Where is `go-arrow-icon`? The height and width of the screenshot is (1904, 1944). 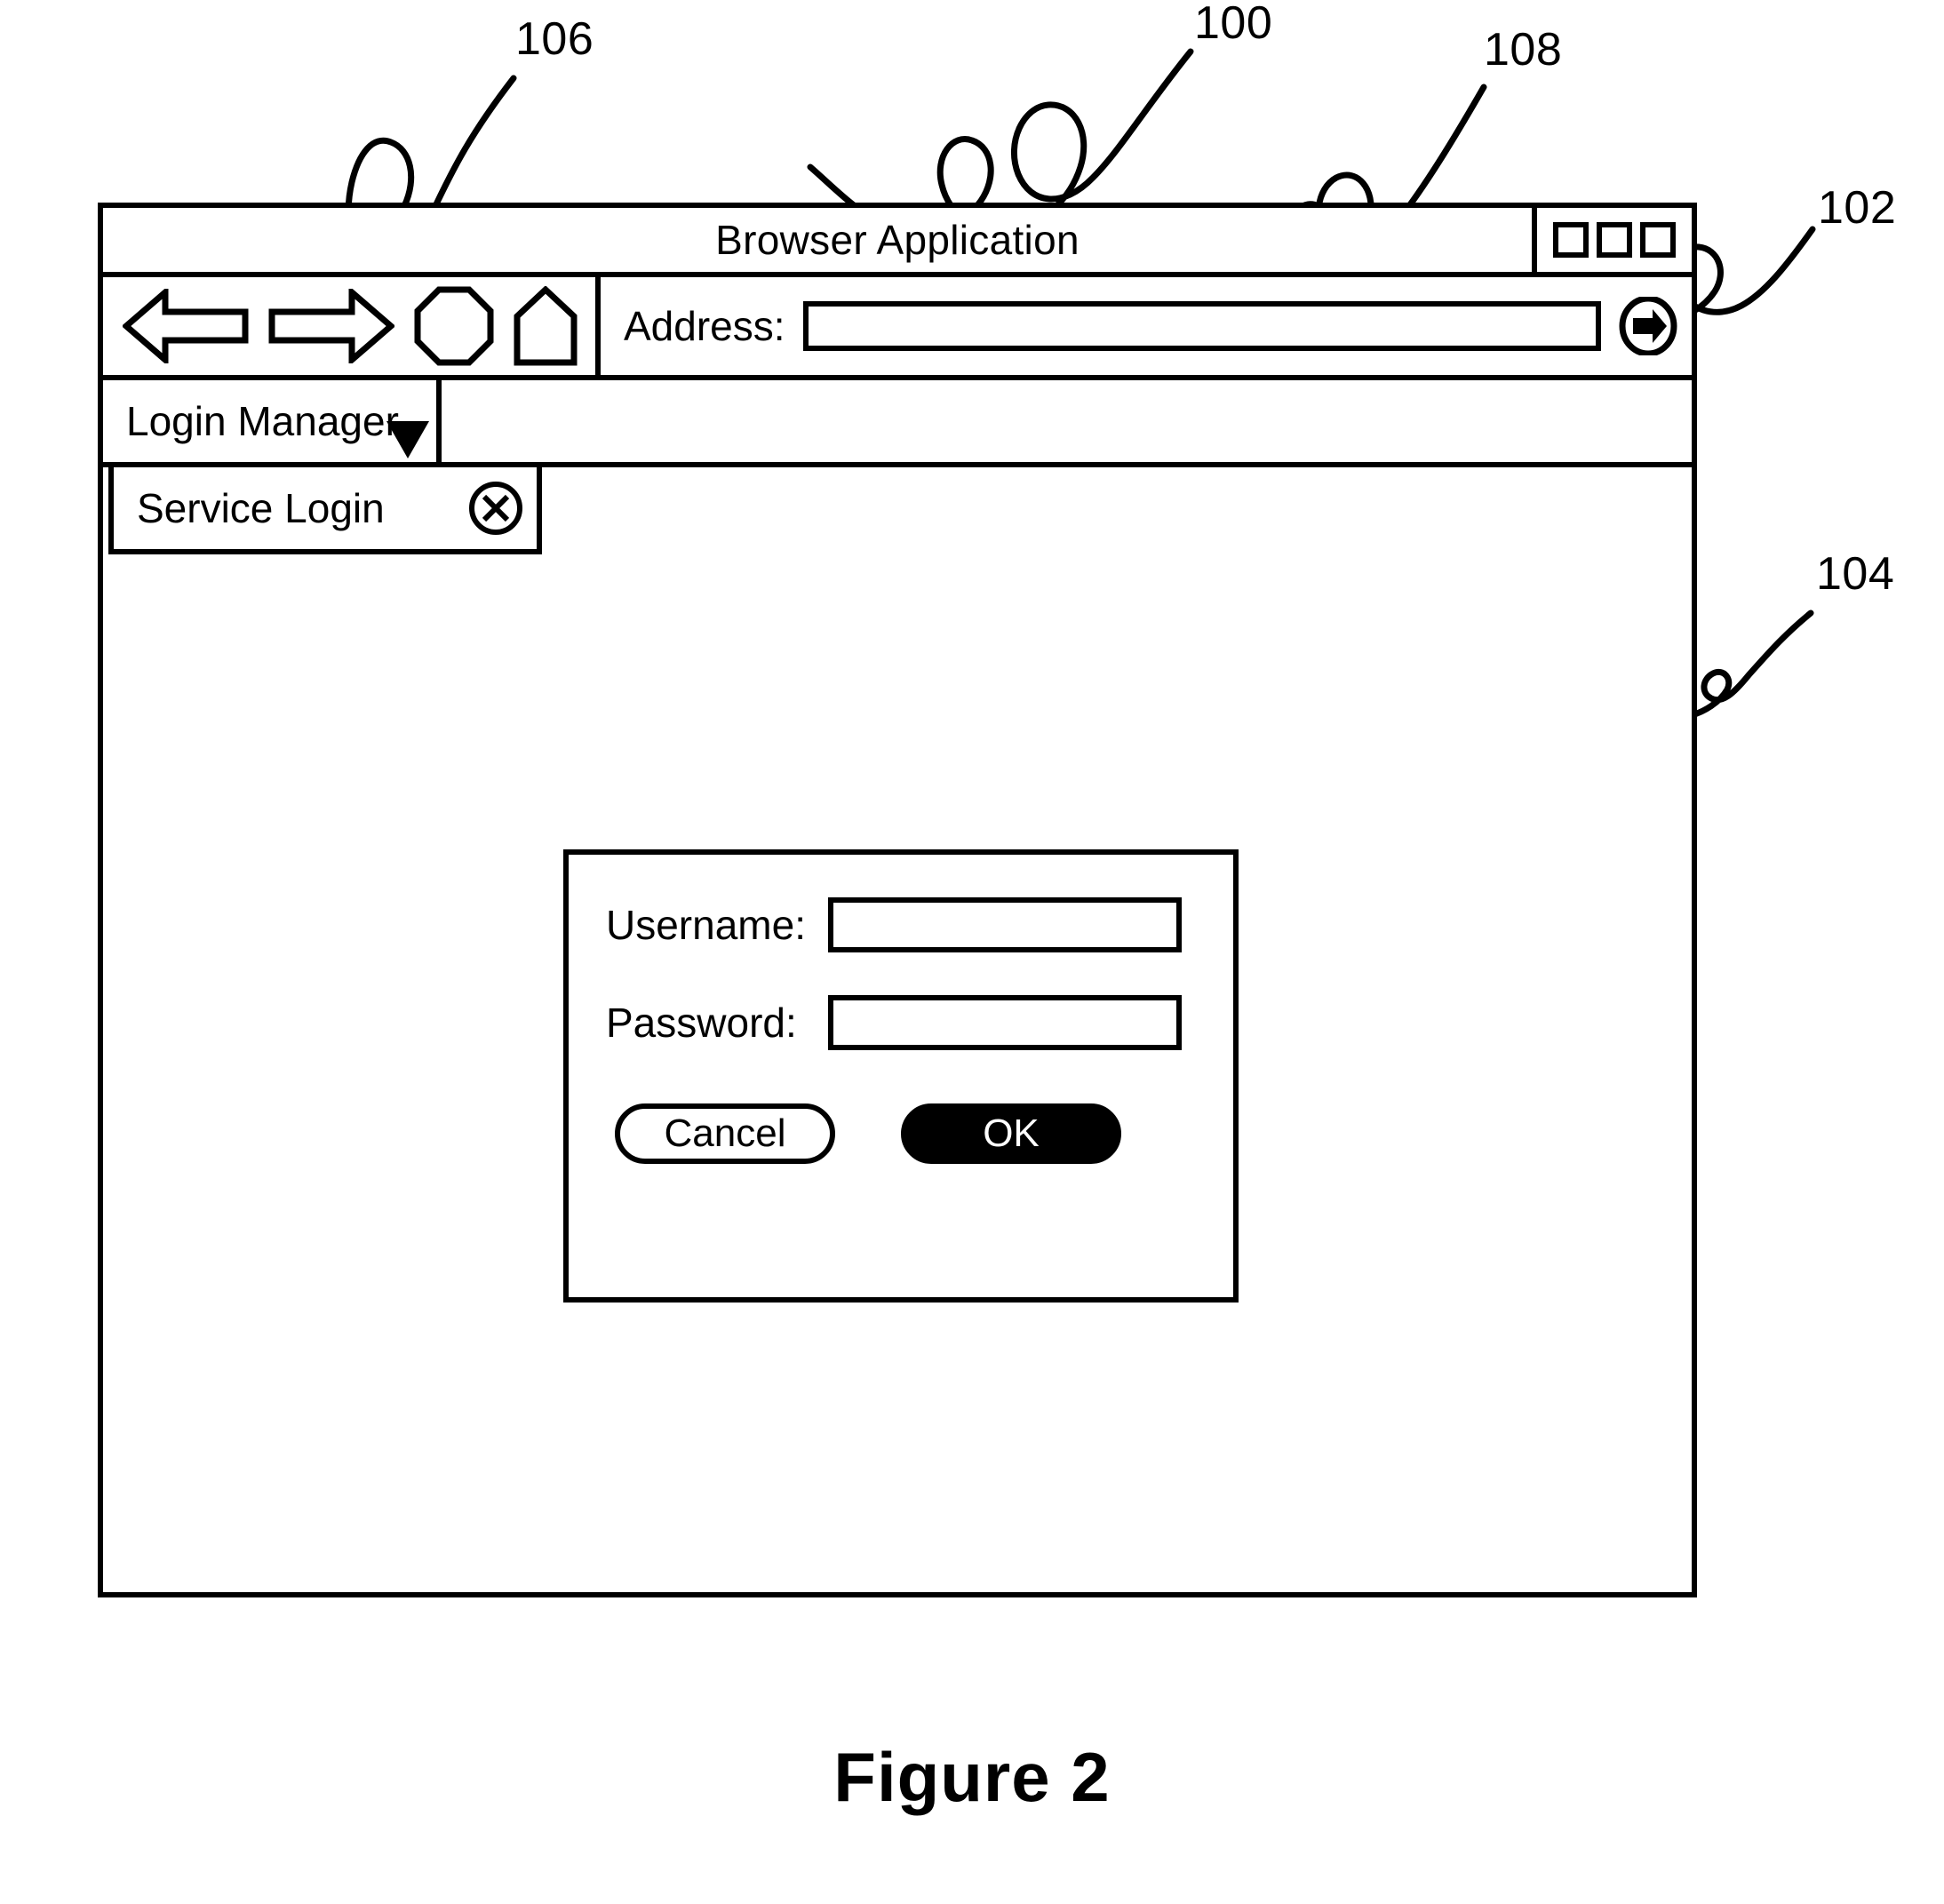
go-arrow-icon is located at coordinates (1648, 326).